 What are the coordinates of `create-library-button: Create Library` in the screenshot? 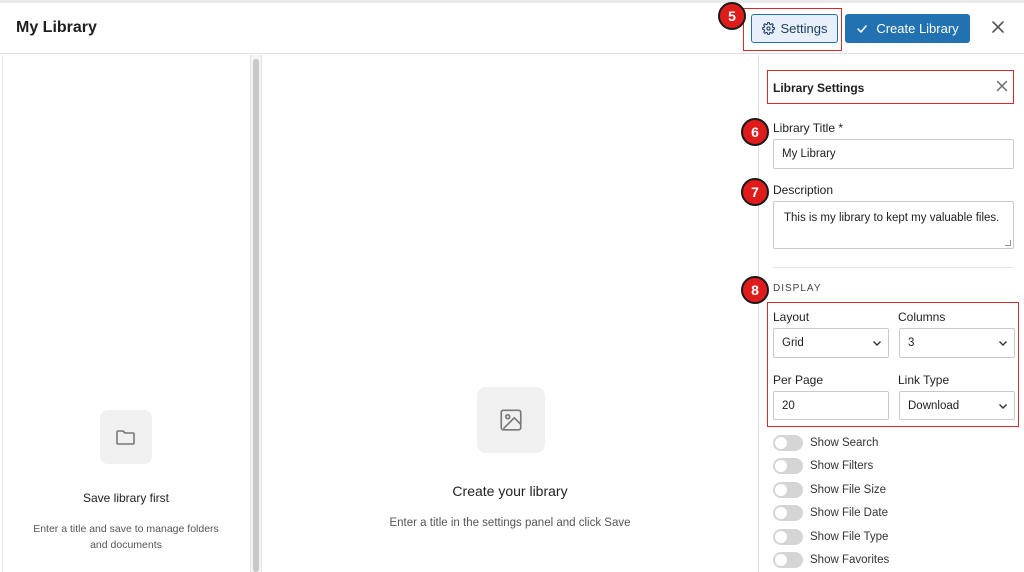 It's located at (907, 28).